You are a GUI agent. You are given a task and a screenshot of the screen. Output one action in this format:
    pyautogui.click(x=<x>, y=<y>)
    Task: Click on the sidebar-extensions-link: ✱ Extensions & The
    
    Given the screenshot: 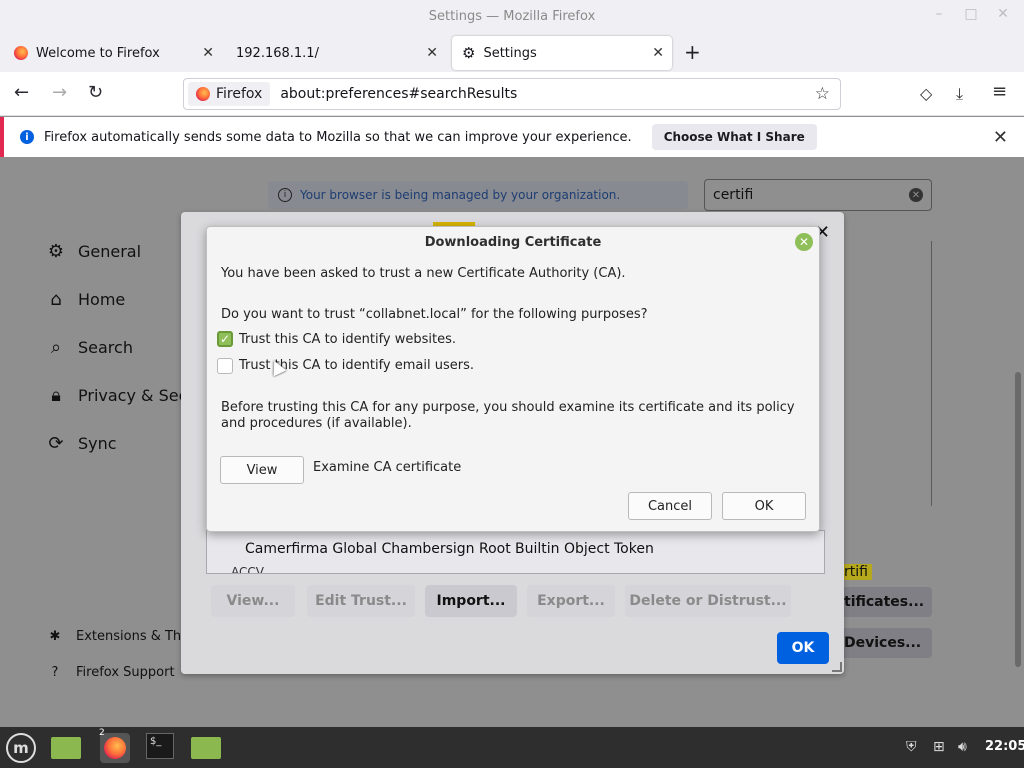 What is the action you would take?
    pyautogui.click(x=118, y=636)
    